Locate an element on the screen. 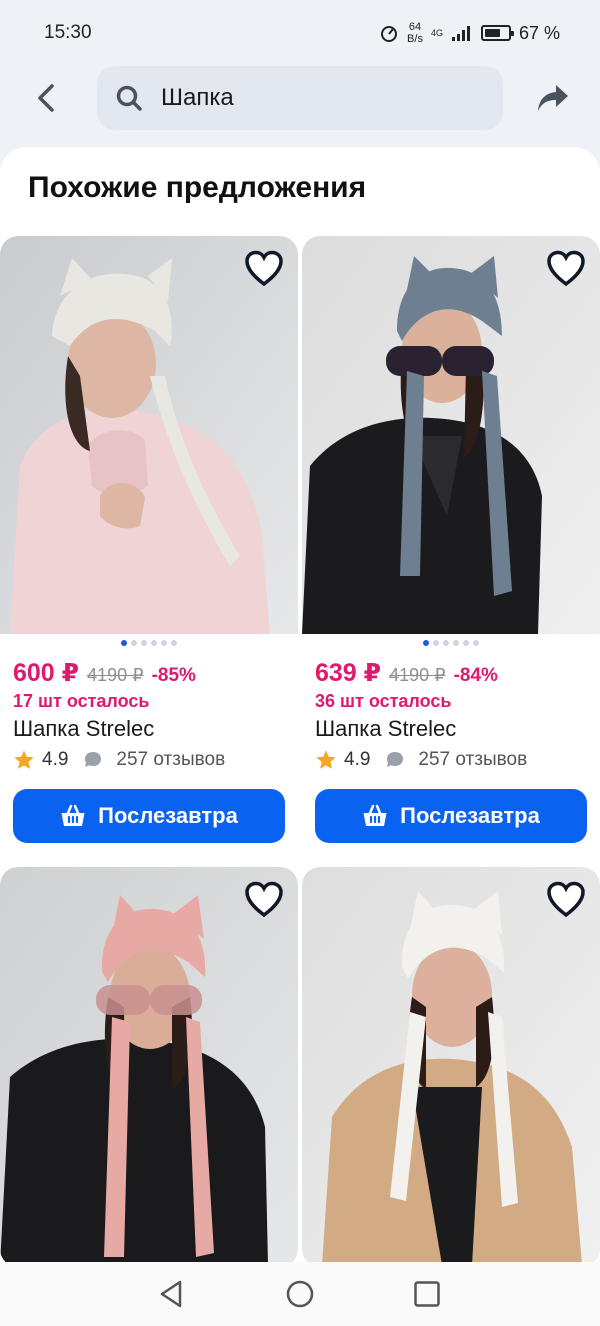 The image size is (600, 1326). back-button is located at coordinates (46, 98).